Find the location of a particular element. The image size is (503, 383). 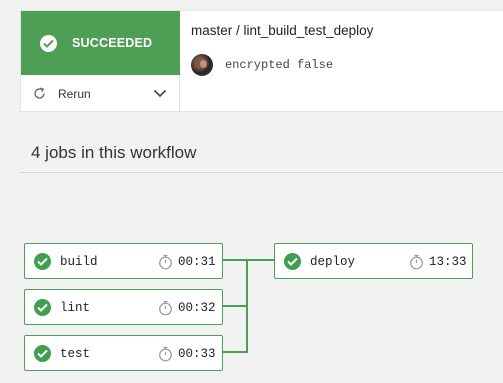

job-duration: 00:31 is located at coordinates (197, 262).